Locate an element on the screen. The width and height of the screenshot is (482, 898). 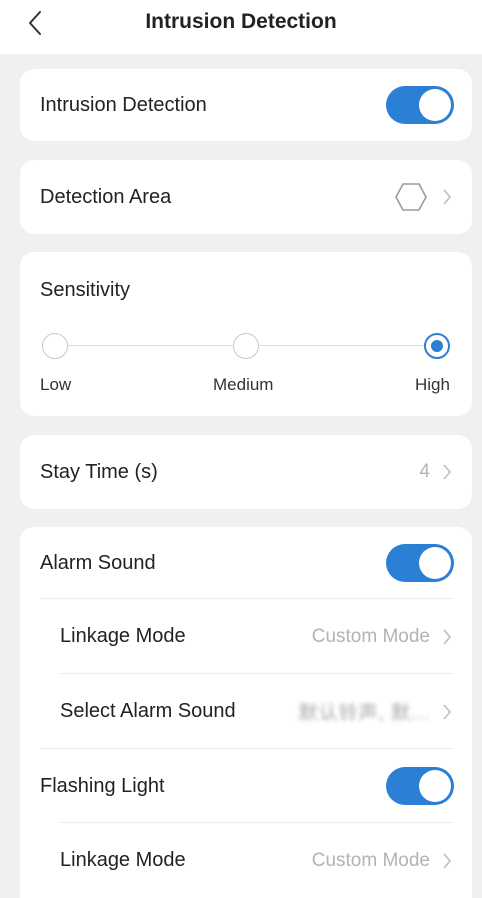
light-linkage-mode-label: Linkage Mode is located at coordinates (123, 860).